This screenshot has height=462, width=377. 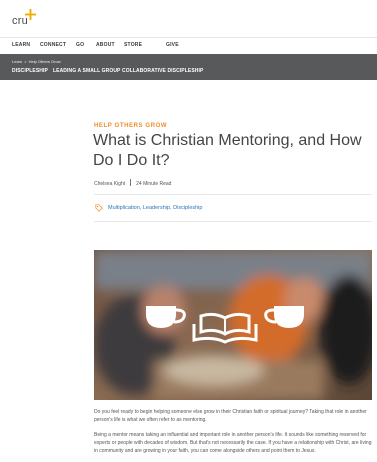 What do you see at coordinates (155, 208) in the screenshot?
I see `article-tags: Multiplication, Leadership, Discipleship` at bounding box center [155, 208].